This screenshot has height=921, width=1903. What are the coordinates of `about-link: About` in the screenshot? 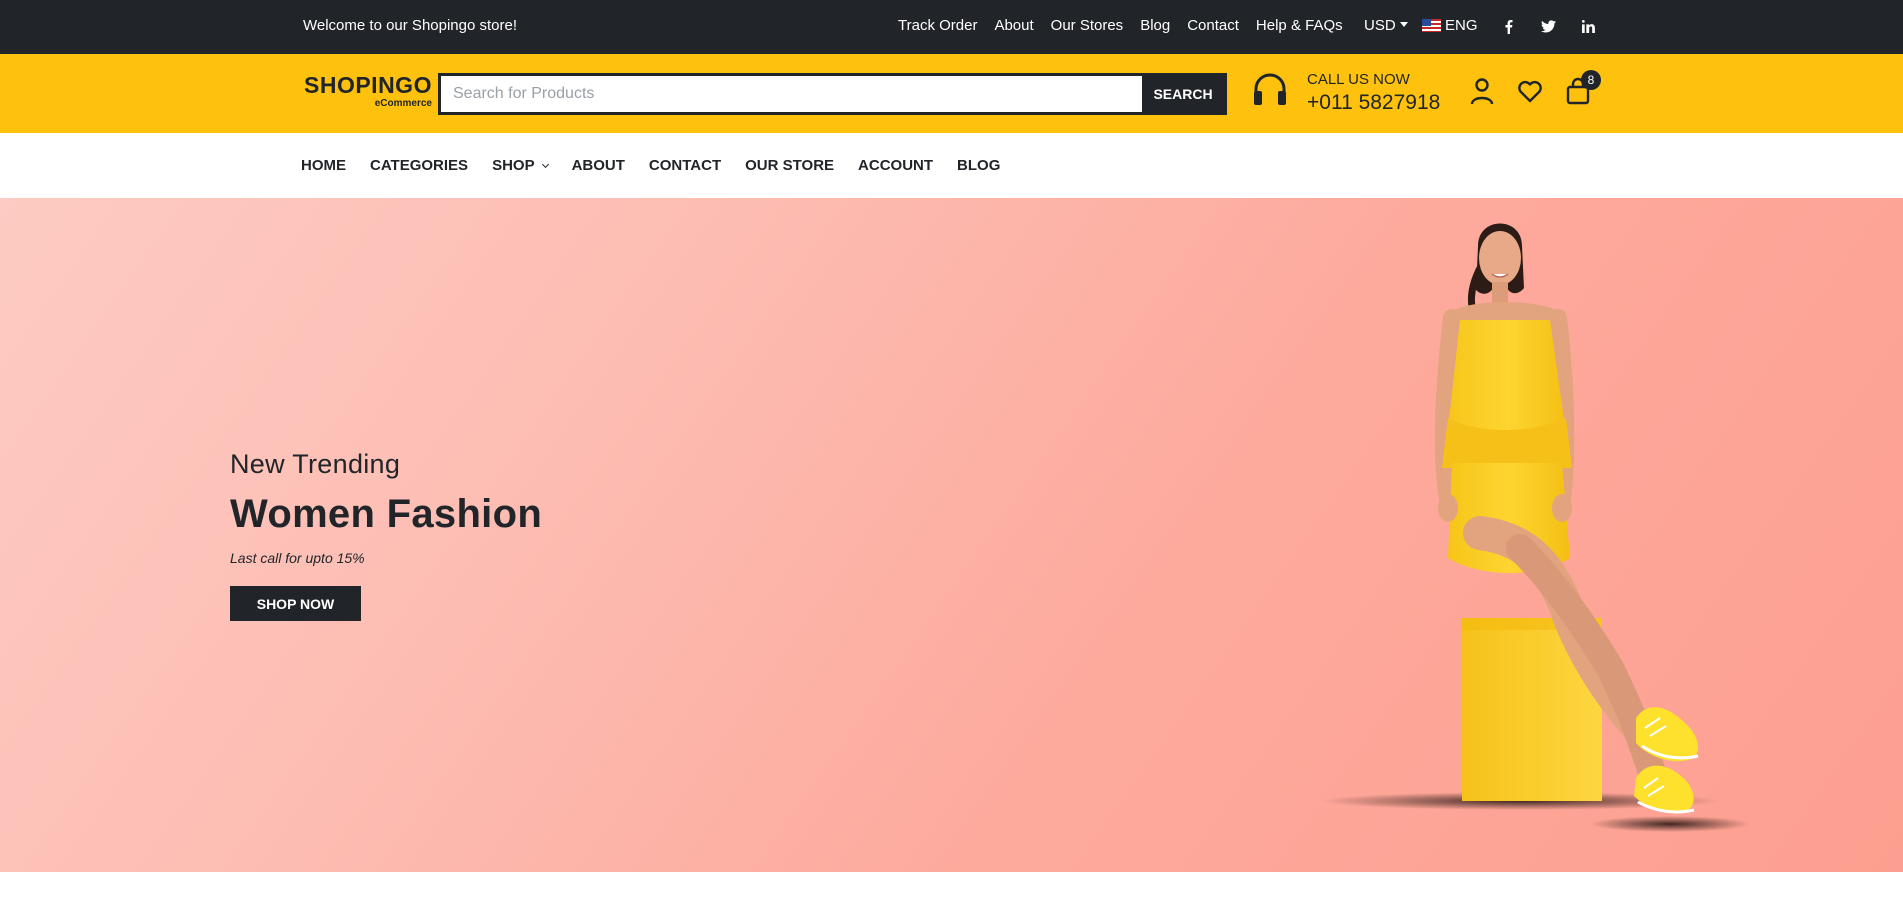 It's located at (1013, 25).